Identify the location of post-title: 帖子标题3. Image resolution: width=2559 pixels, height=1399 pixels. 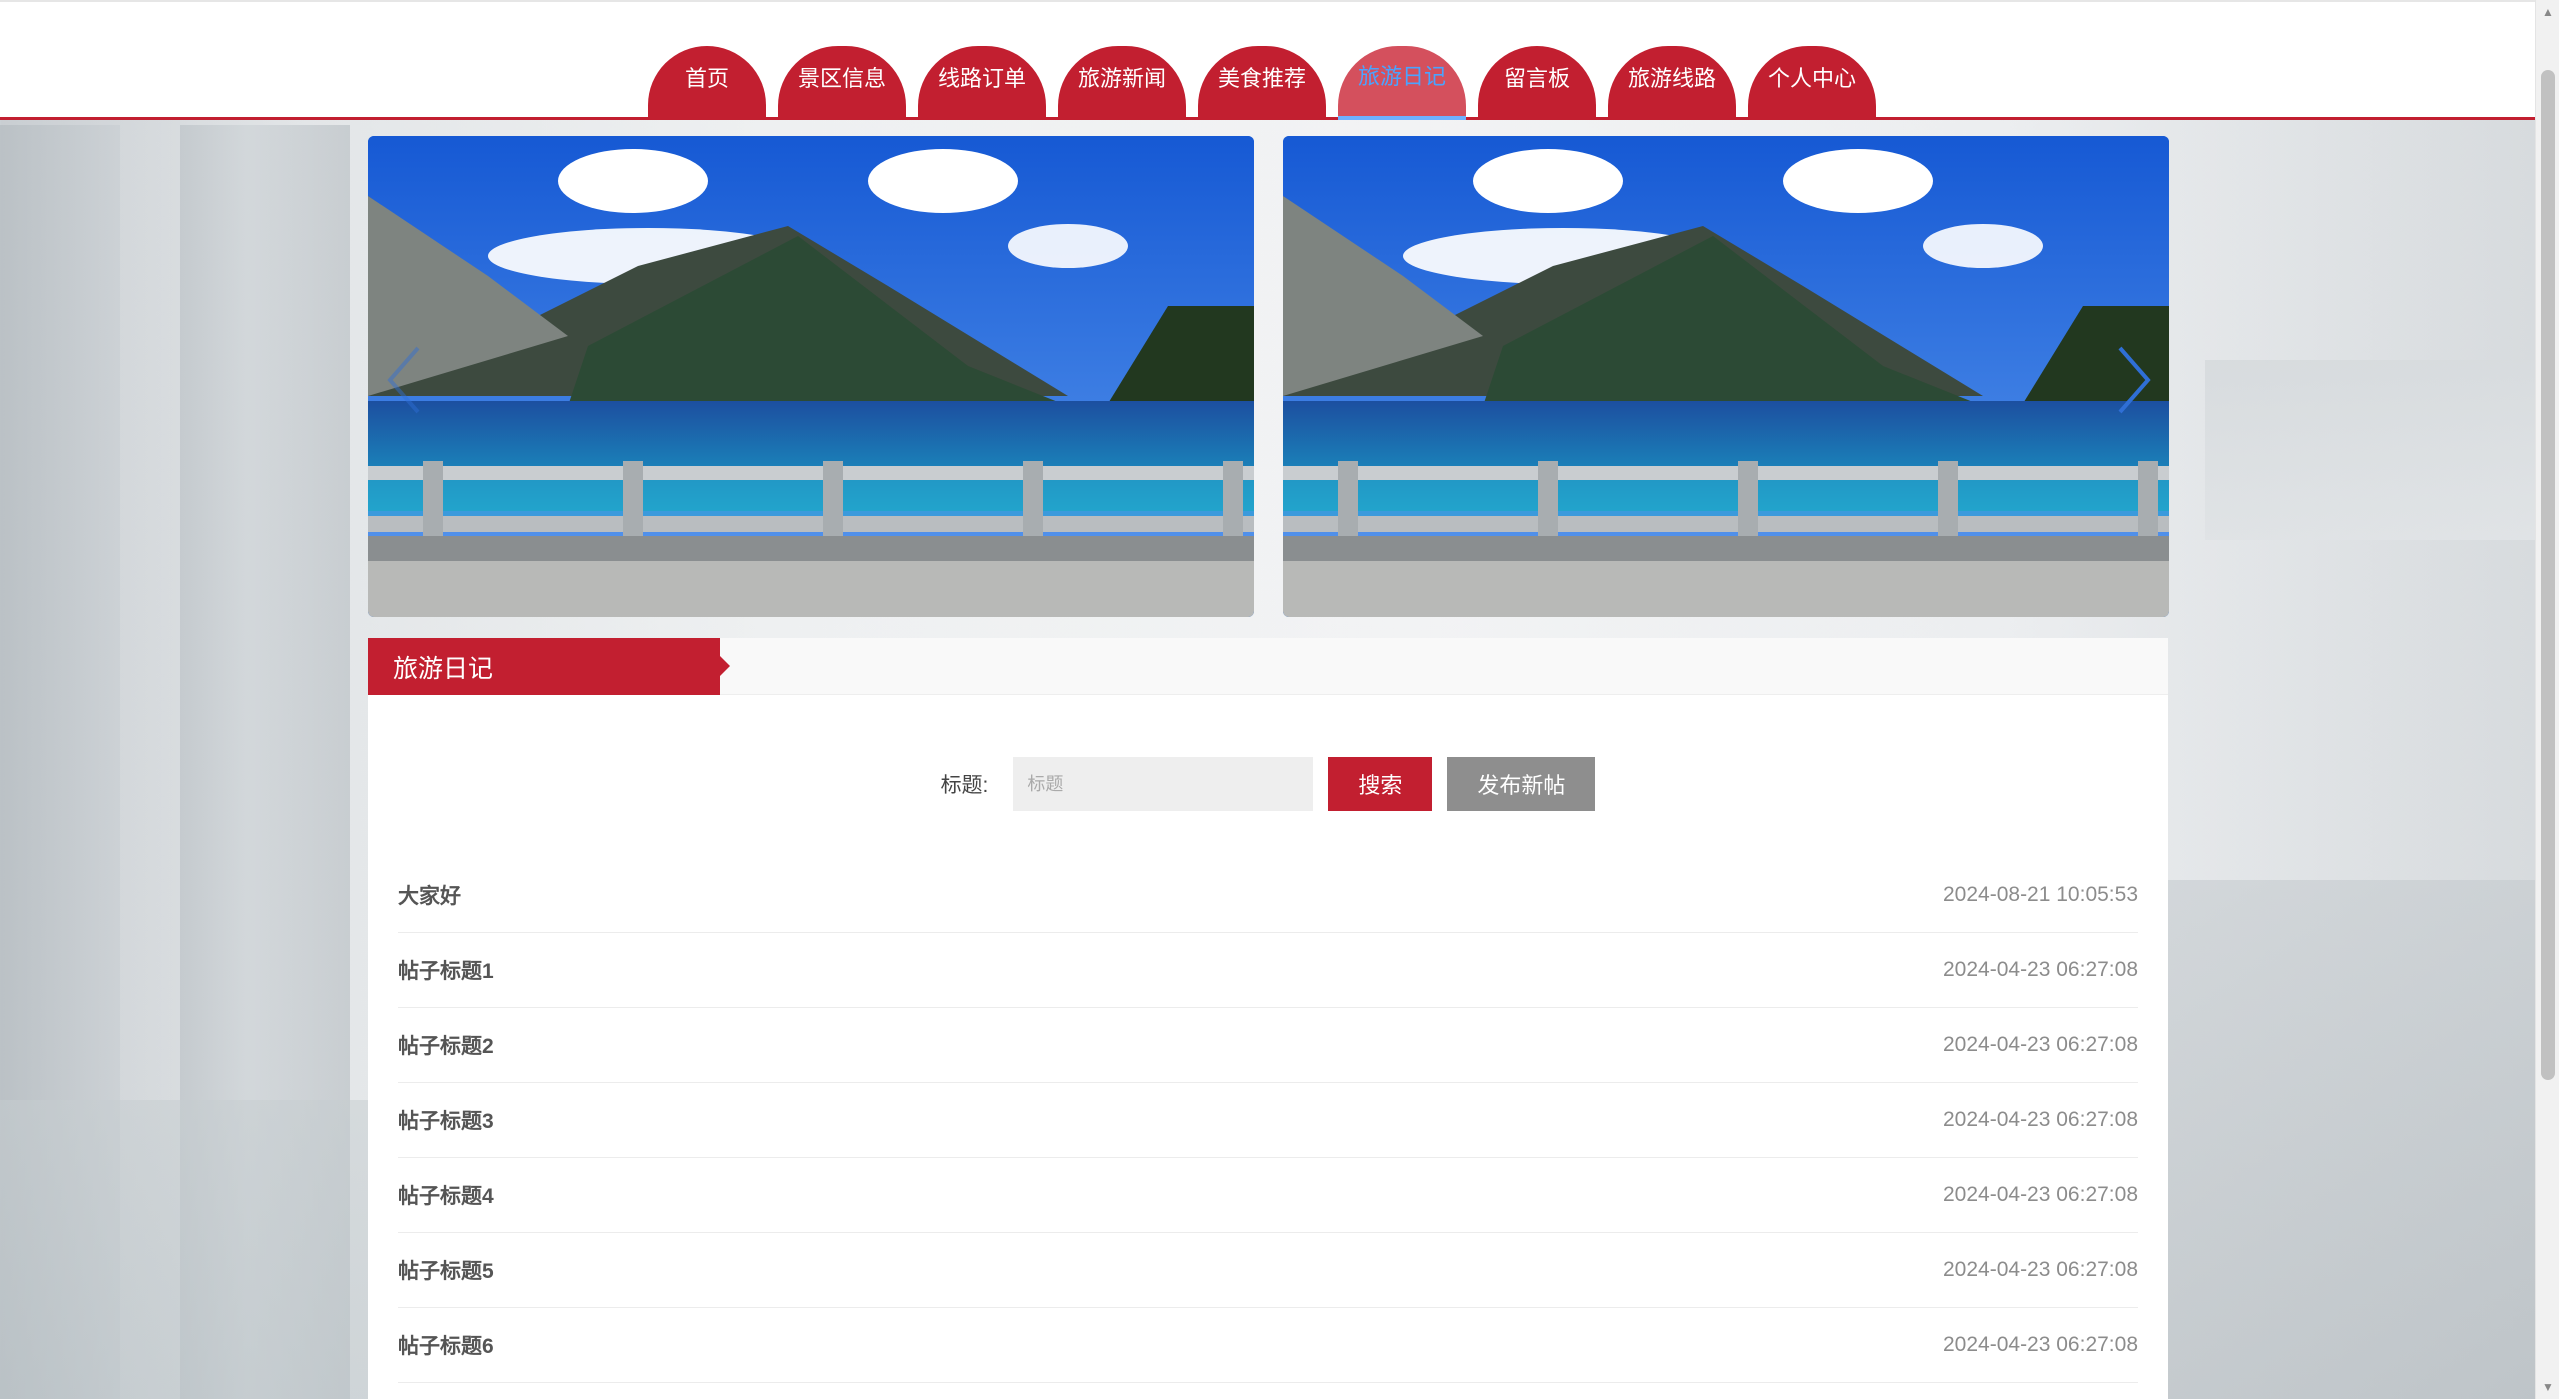
(446, 1120).